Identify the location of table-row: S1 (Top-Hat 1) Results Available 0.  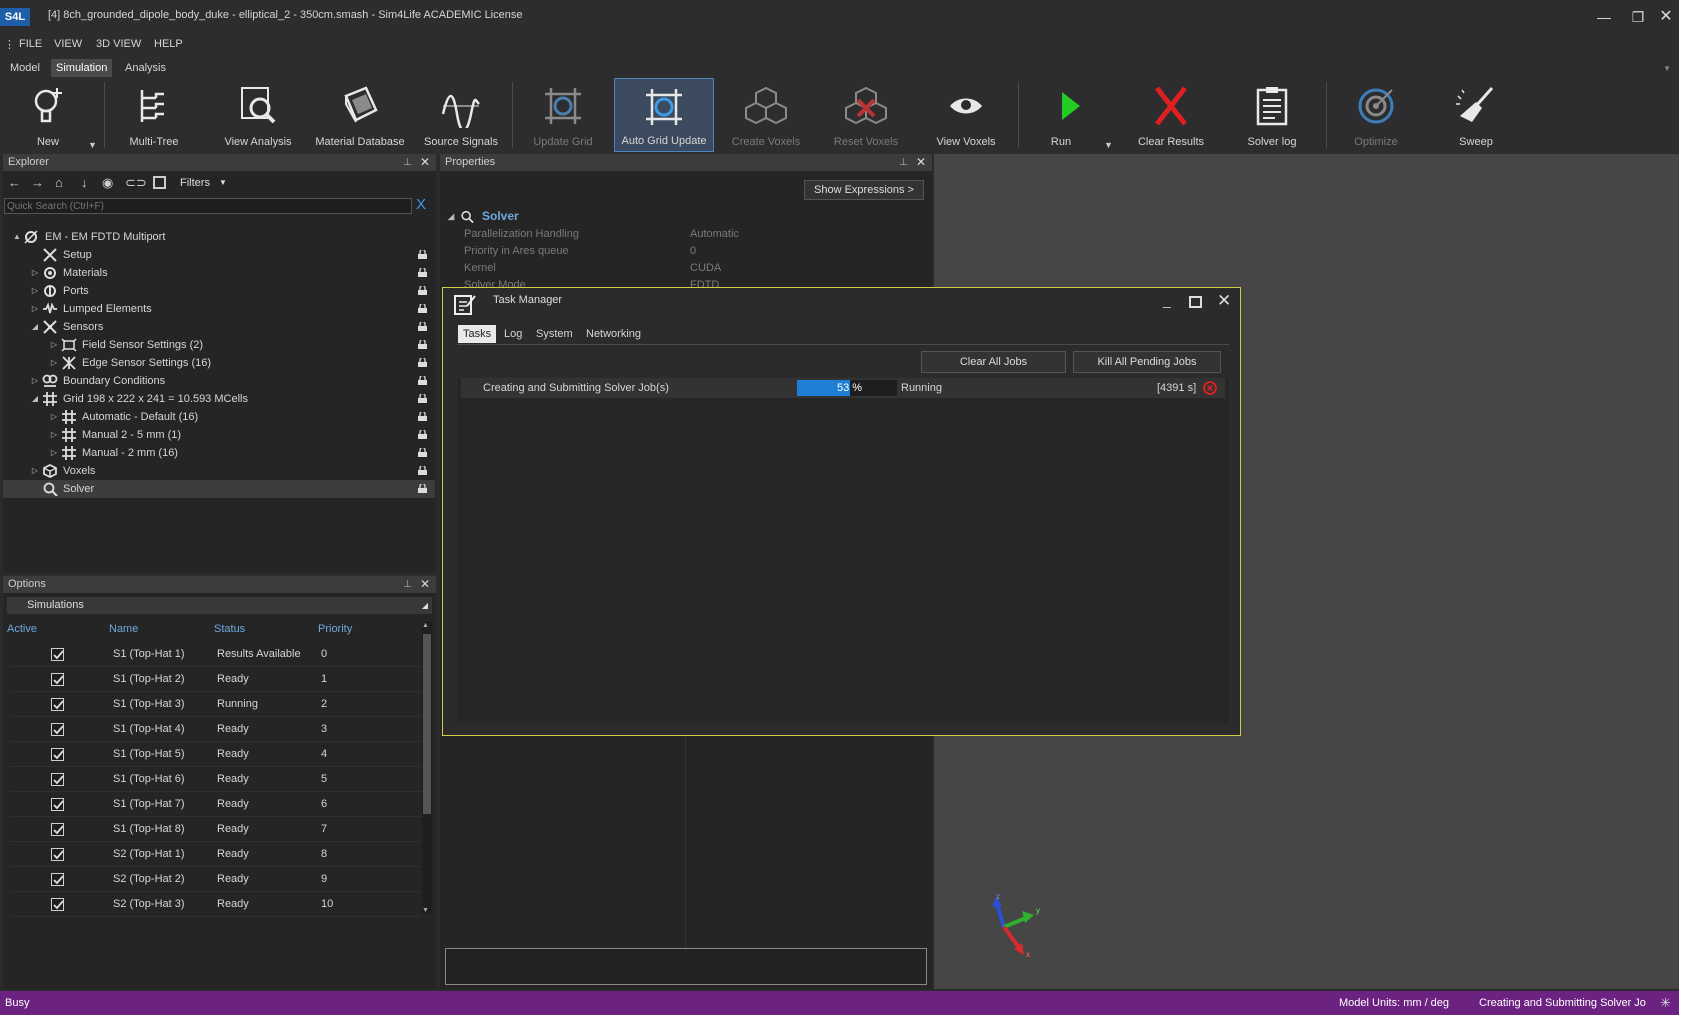
(215, 654).